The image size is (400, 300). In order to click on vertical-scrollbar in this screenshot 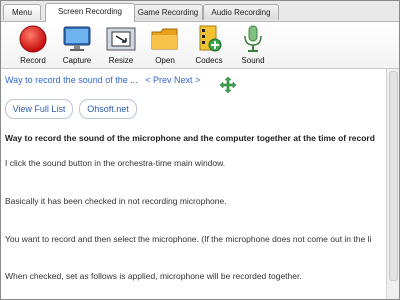, I will do `click(392, 184)`.